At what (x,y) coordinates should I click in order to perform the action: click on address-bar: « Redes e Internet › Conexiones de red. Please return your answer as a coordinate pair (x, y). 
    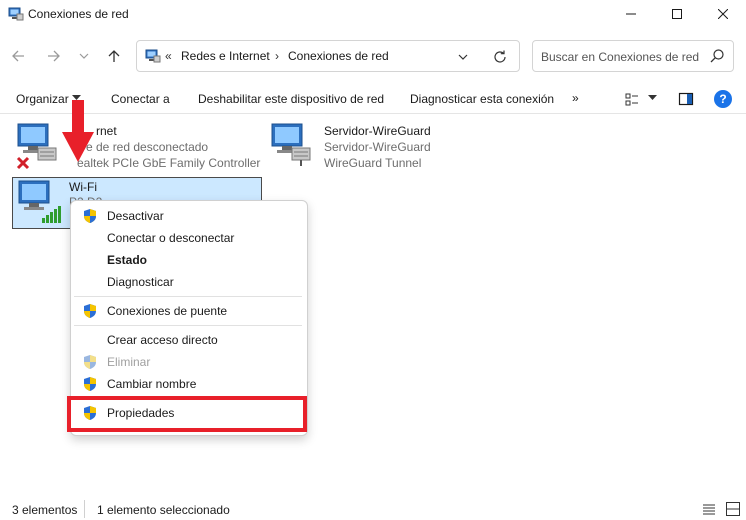
    Looking at the image, I should click on (328, 56).